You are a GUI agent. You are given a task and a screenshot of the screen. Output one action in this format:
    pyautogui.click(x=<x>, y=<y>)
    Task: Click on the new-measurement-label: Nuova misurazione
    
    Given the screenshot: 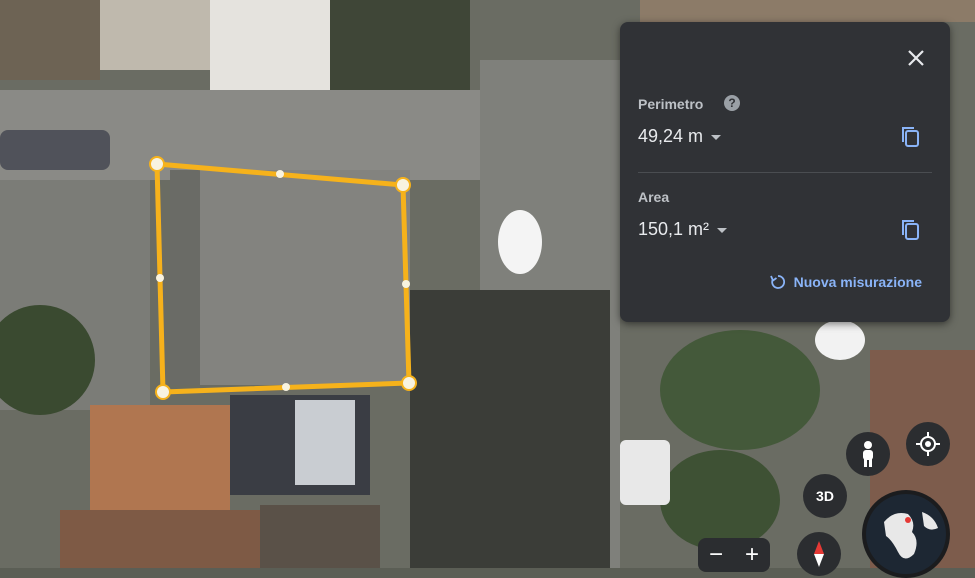 What is the action you would take?
    pyautogui.click(x=857, y=282)
    